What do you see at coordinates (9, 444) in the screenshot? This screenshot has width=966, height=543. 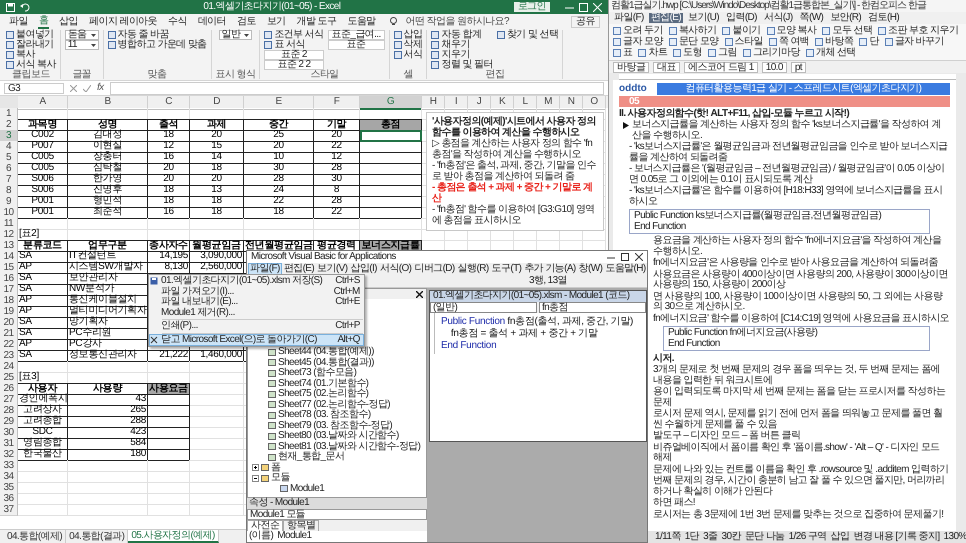 I see `row-header: 31` at bounding box center [9, 444].